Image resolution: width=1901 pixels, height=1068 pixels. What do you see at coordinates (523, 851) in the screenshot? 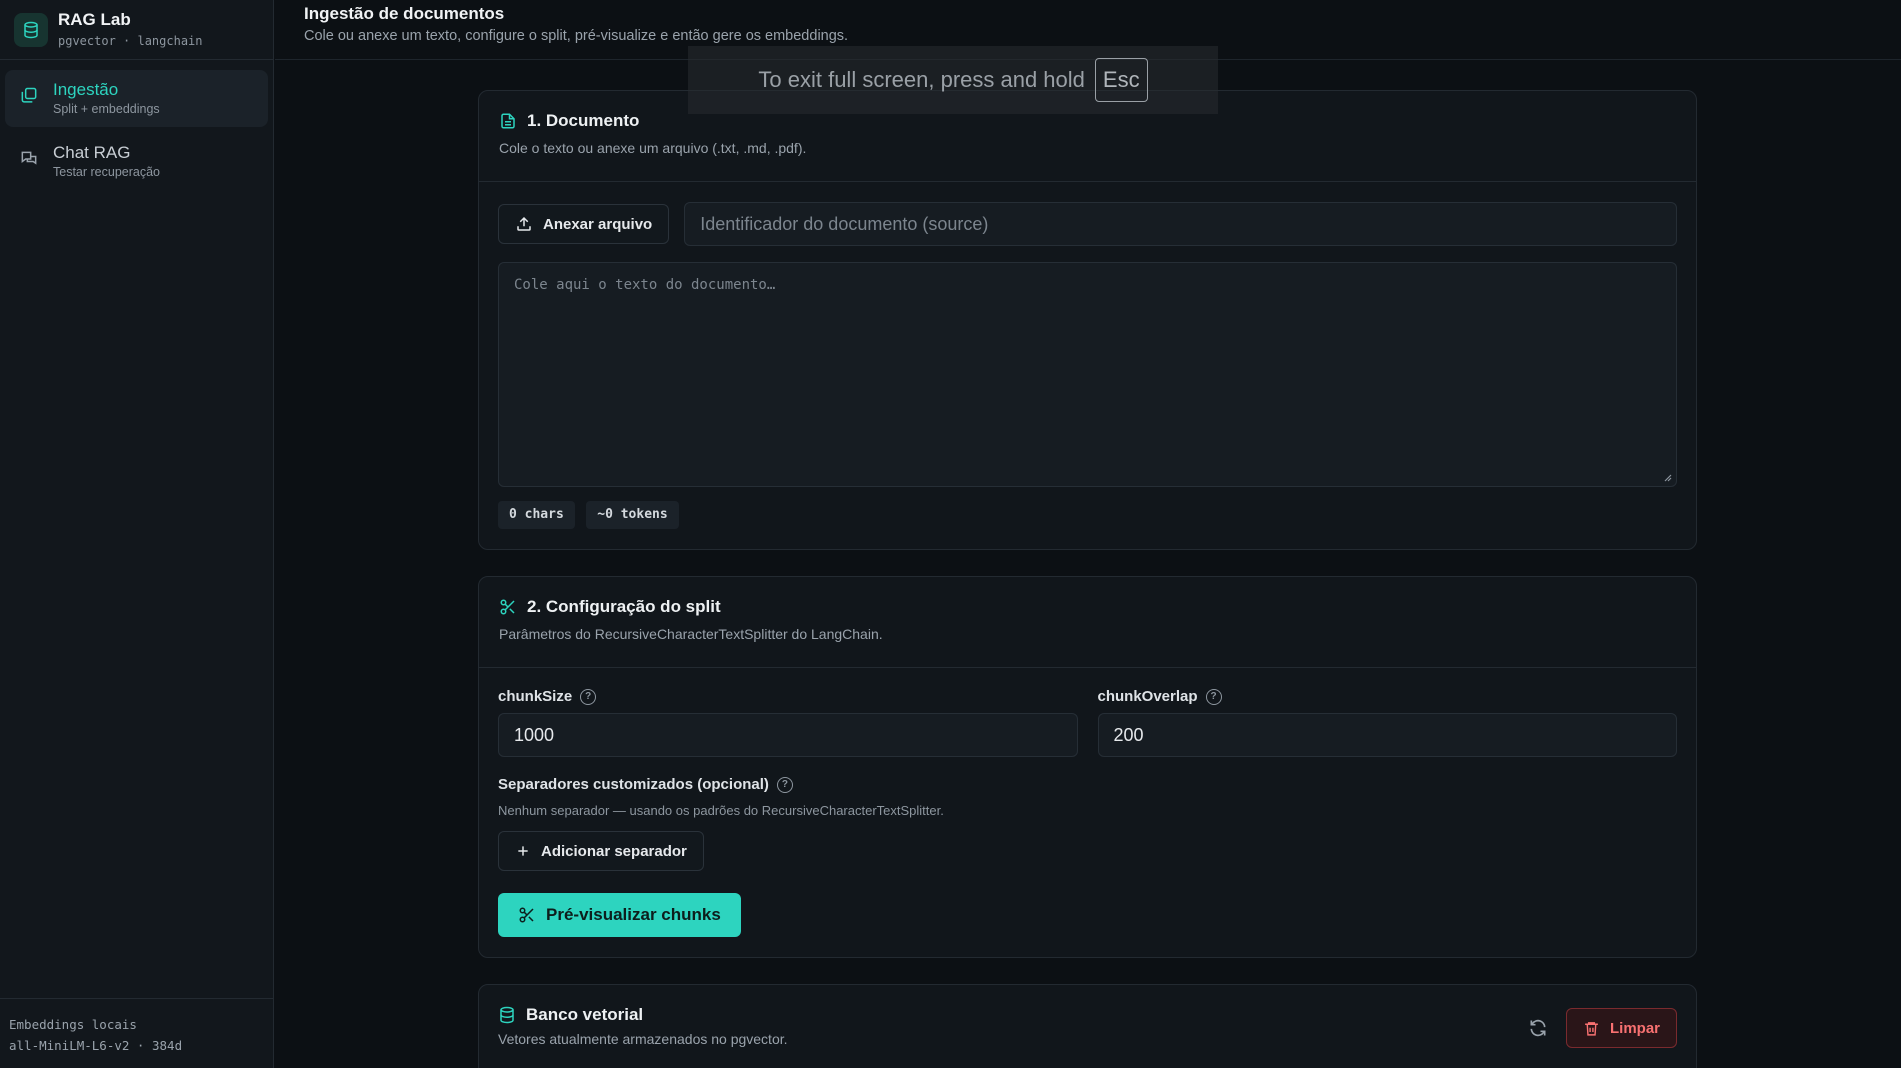
I see `plus-icon` at bounding box center [523, 851].